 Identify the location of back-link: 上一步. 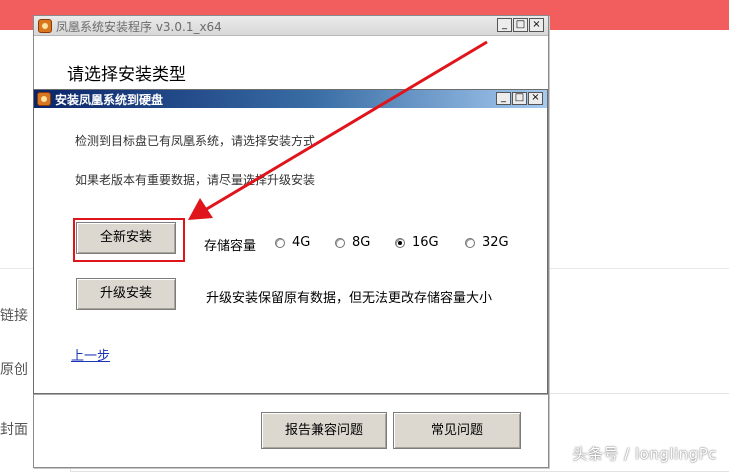
(90, 354).